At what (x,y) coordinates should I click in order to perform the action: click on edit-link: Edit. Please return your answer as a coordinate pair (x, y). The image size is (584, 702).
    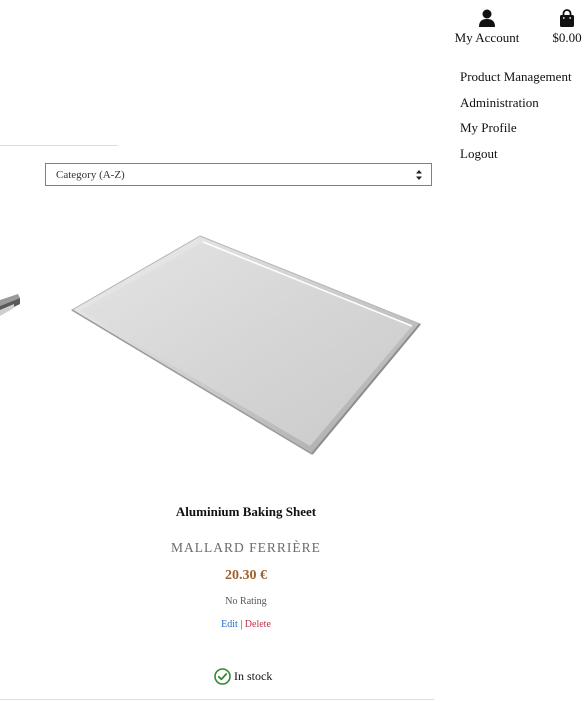
    Looking at the image, I should click on (229, 624).